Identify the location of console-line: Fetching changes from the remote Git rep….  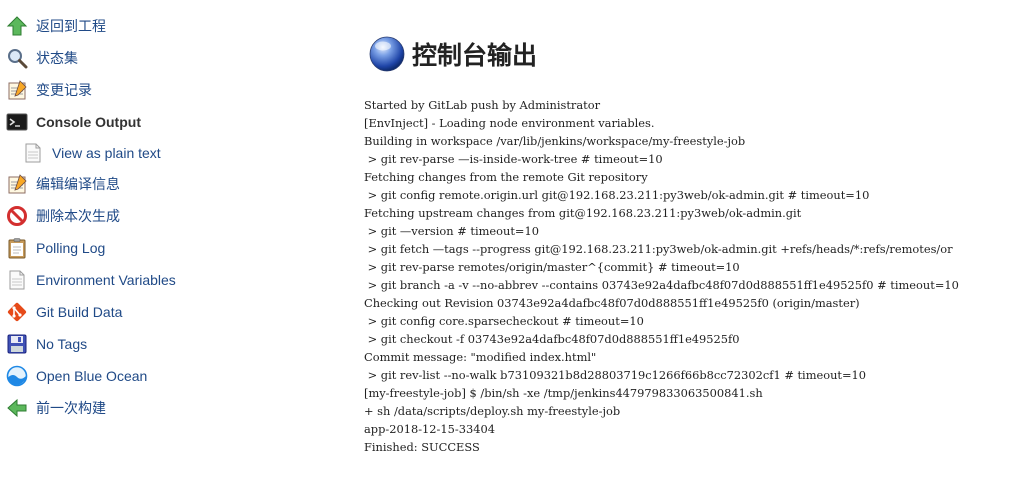
(506, 177).